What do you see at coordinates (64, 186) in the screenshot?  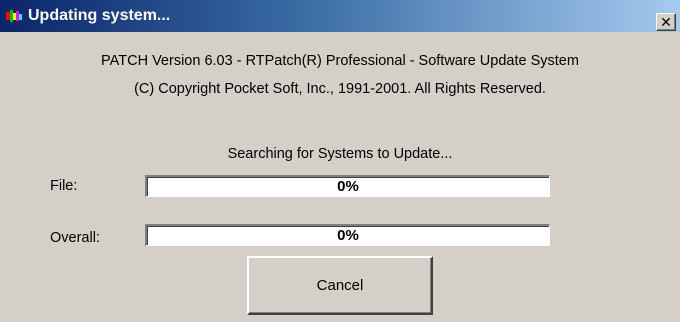 I see `file-progress-label: File:` at bounding box center [64, 186].